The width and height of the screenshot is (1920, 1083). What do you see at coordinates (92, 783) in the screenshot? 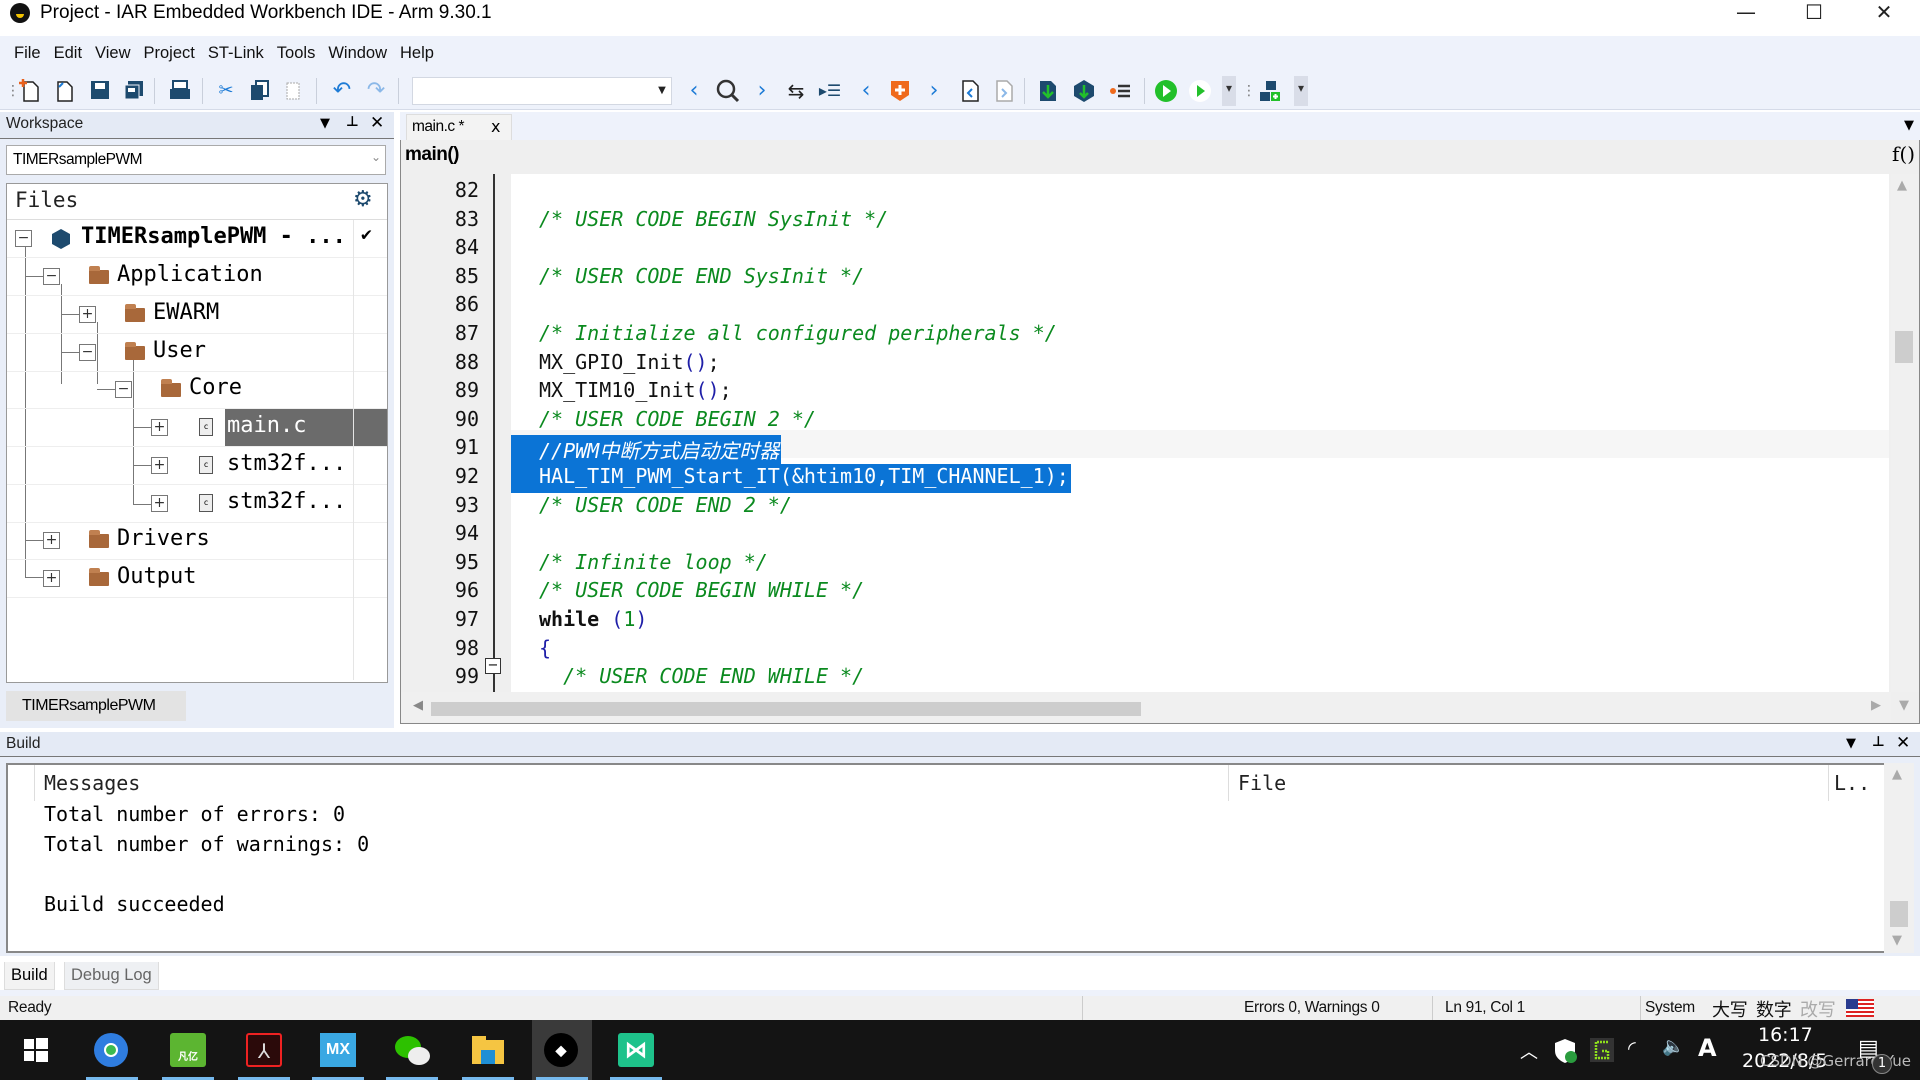
I see `messages-column-header: Messages` at bounding box center [92, 783].